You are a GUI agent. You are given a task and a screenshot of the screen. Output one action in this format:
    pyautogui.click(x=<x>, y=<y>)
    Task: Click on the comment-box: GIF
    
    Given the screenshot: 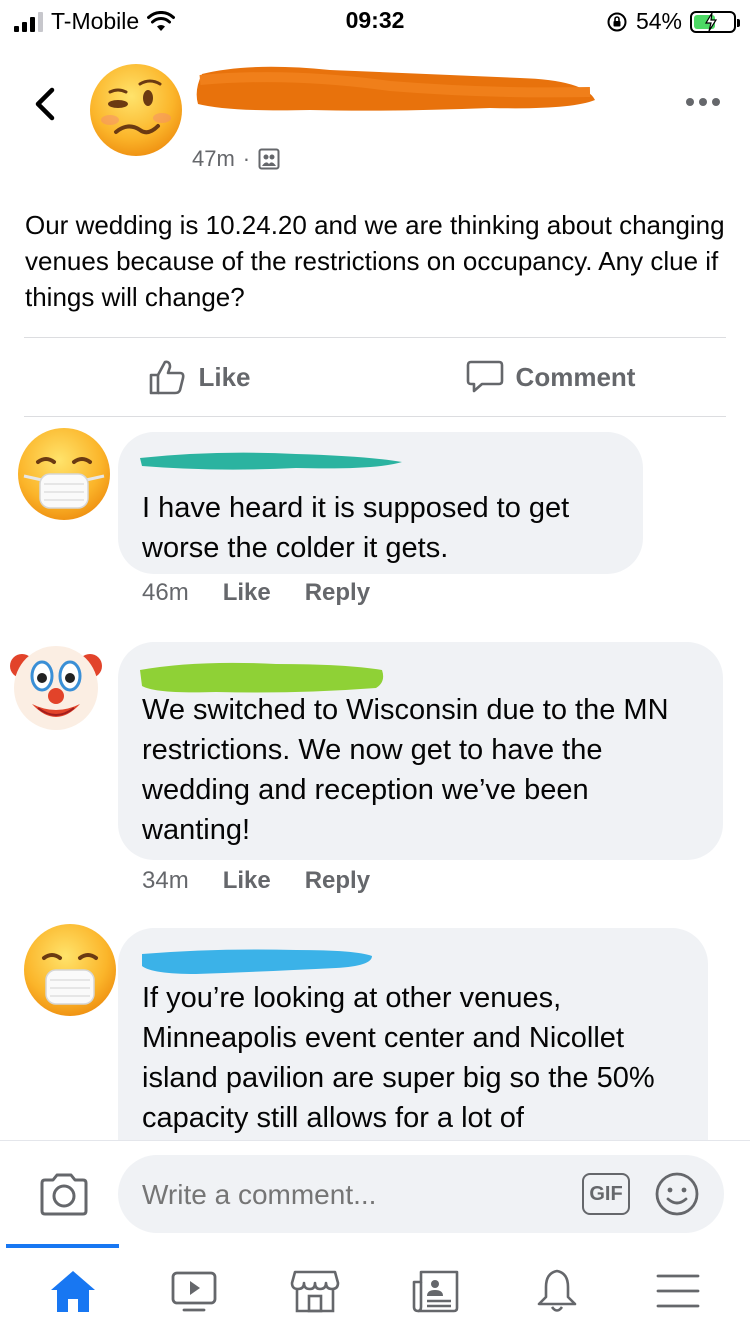 What is the action you would take?
    pyautogui.click(x=421, y=1194)
    